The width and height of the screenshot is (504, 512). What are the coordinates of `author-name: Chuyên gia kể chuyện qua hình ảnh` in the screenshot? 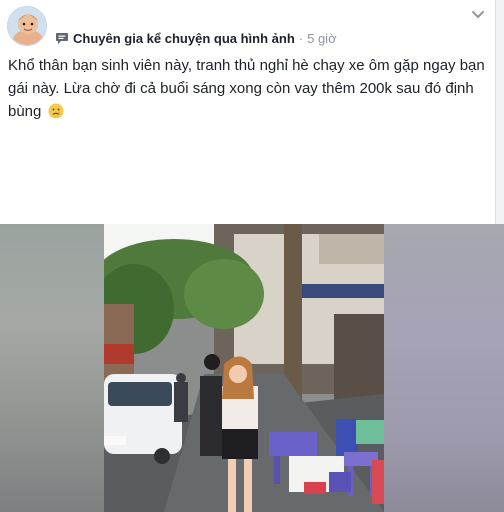 It's located at (184, 38).